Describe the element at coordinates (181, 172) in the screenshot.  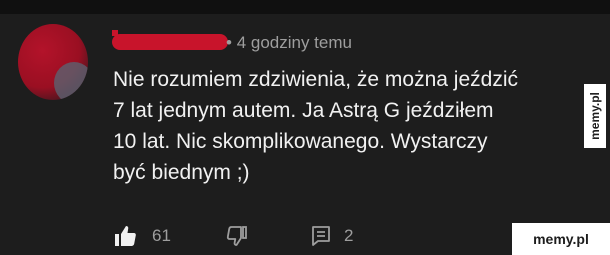
I see `comment-line: być biednym ;)` at that location.